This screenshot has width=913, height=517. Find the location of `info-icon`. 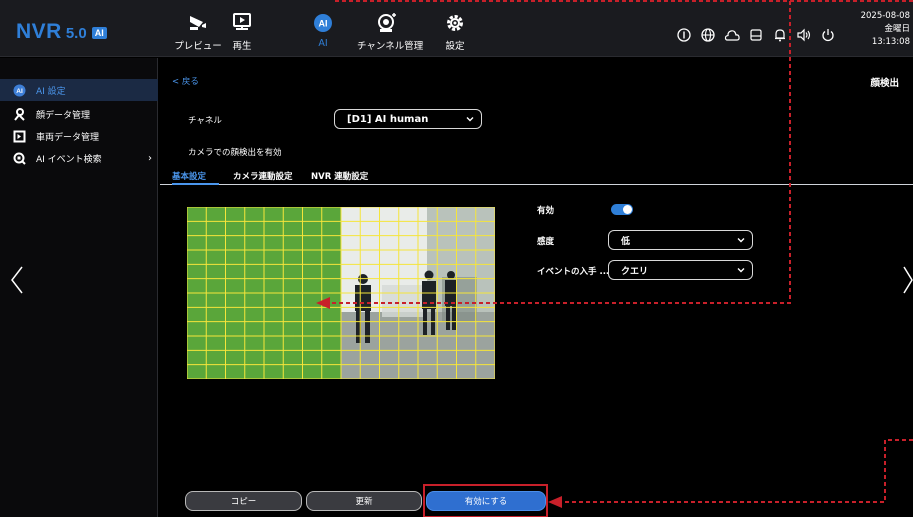

info-icon is located at coordinates (684, 35).